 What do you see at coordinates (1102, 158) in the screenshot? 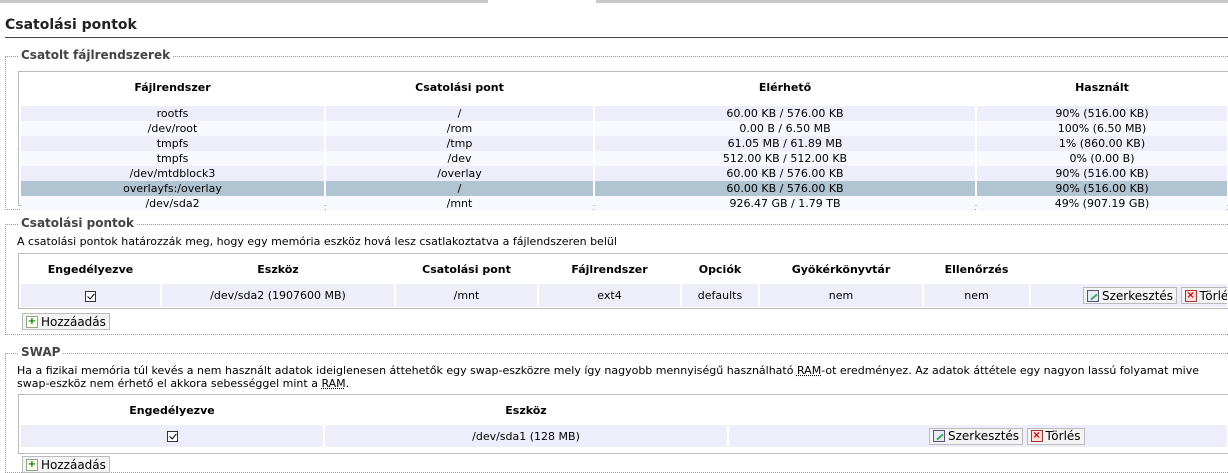
I see `cell-used: 0% (0.00 B)` at bounding box center [1102, 158].